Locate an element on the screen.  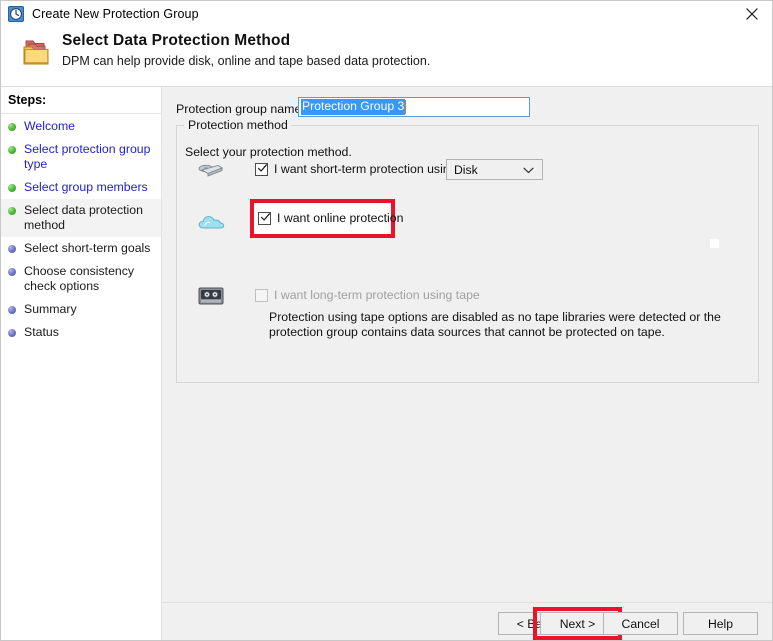
step-label: Select data protection method is located at coordinates (83, 217).